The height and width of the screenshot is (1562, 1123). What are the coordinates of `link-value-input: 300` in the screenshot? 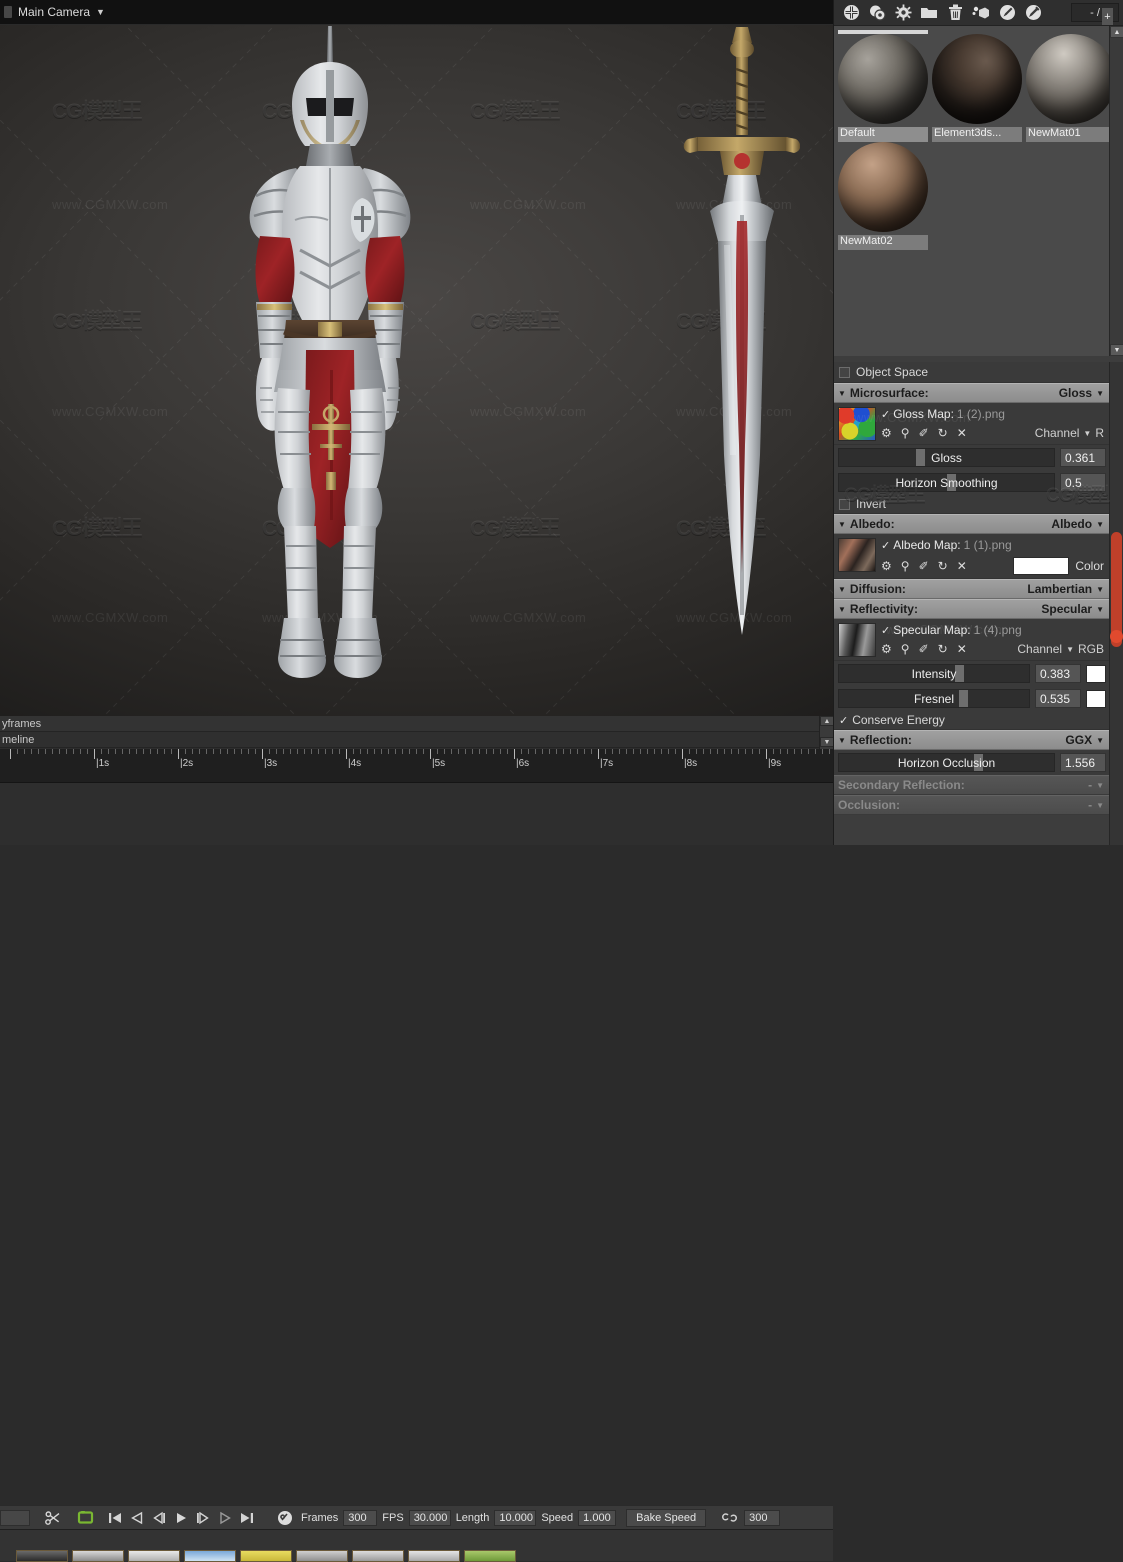 It's located at (762, 1517).